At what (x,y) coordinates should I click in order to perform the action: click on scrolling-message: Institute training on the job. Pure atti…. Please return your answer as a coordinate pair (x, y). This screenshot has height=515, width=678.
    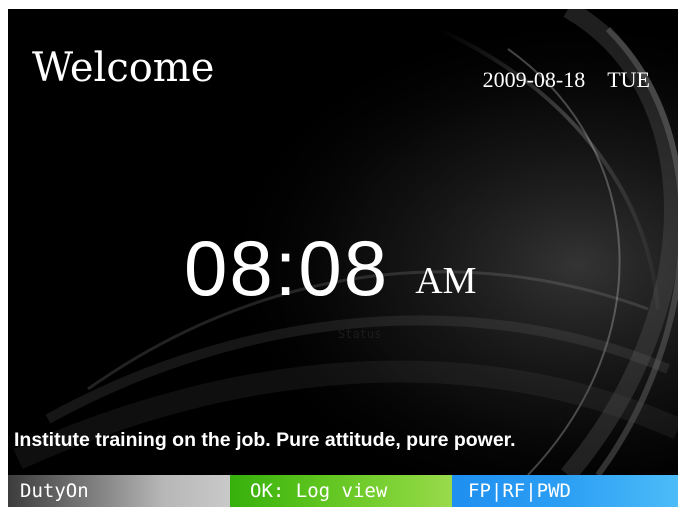
    Looking at the image, I should click on (265, 440).